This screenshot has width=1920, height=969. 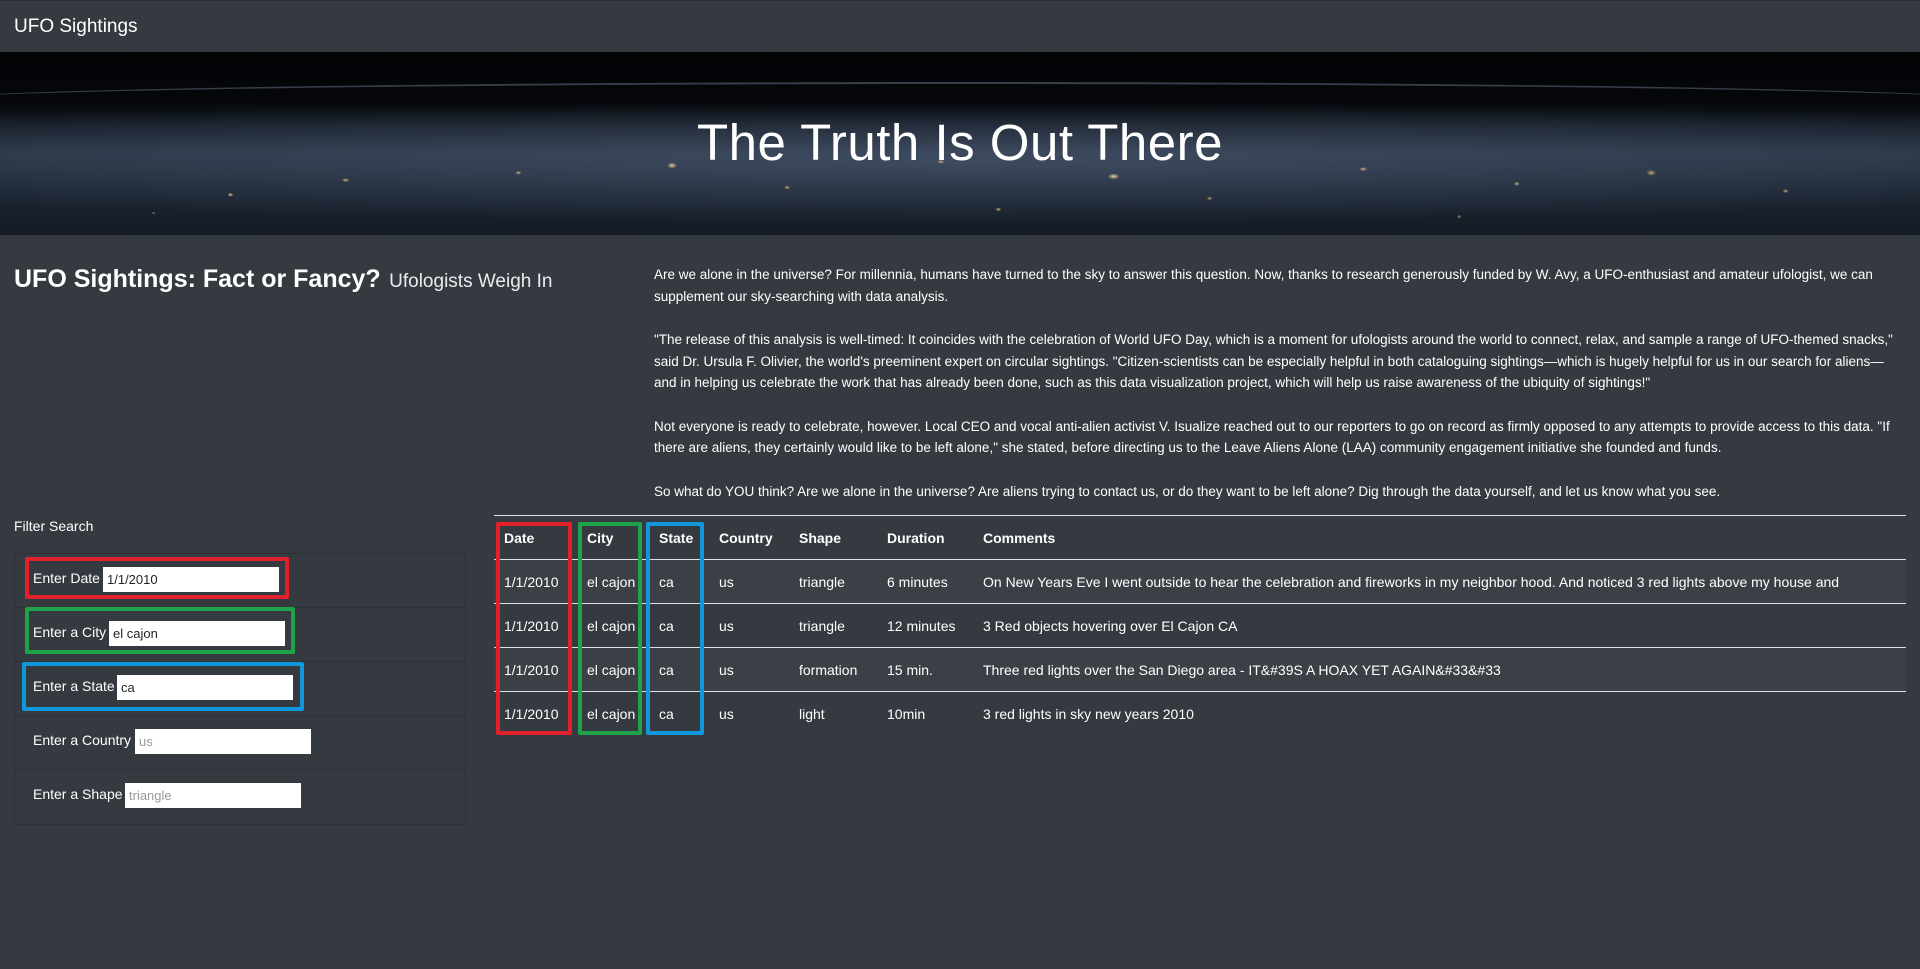 What do you see at coordinates (749, 537) in the screenshot?
I see `header-country: Country` at bounding box center [749, 537].